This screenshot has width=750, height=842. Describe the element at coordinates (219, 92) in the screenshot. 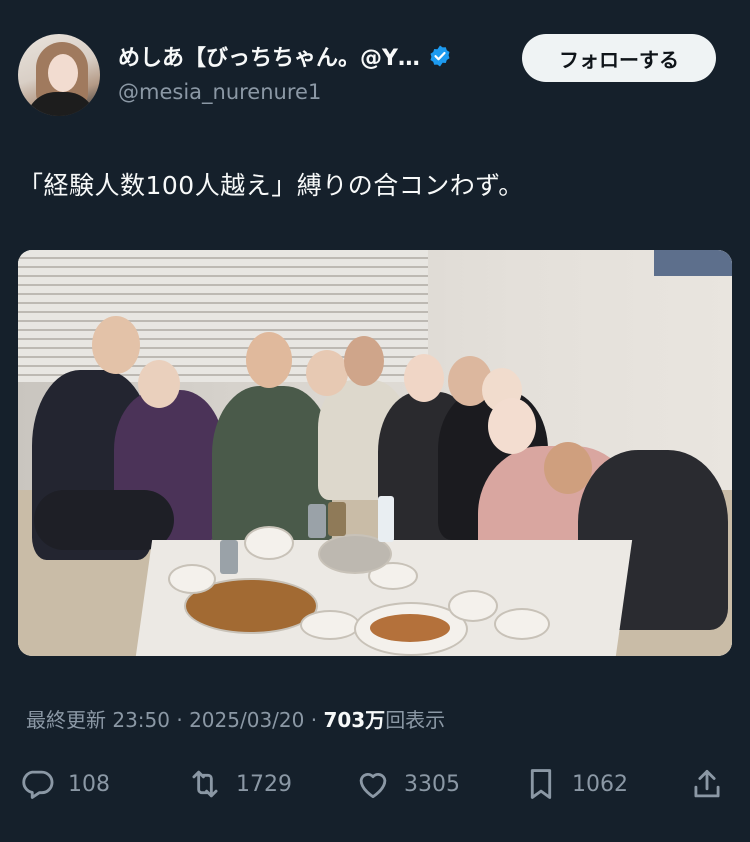

I see `author-handle: @mesia_nurenure1` at that location.